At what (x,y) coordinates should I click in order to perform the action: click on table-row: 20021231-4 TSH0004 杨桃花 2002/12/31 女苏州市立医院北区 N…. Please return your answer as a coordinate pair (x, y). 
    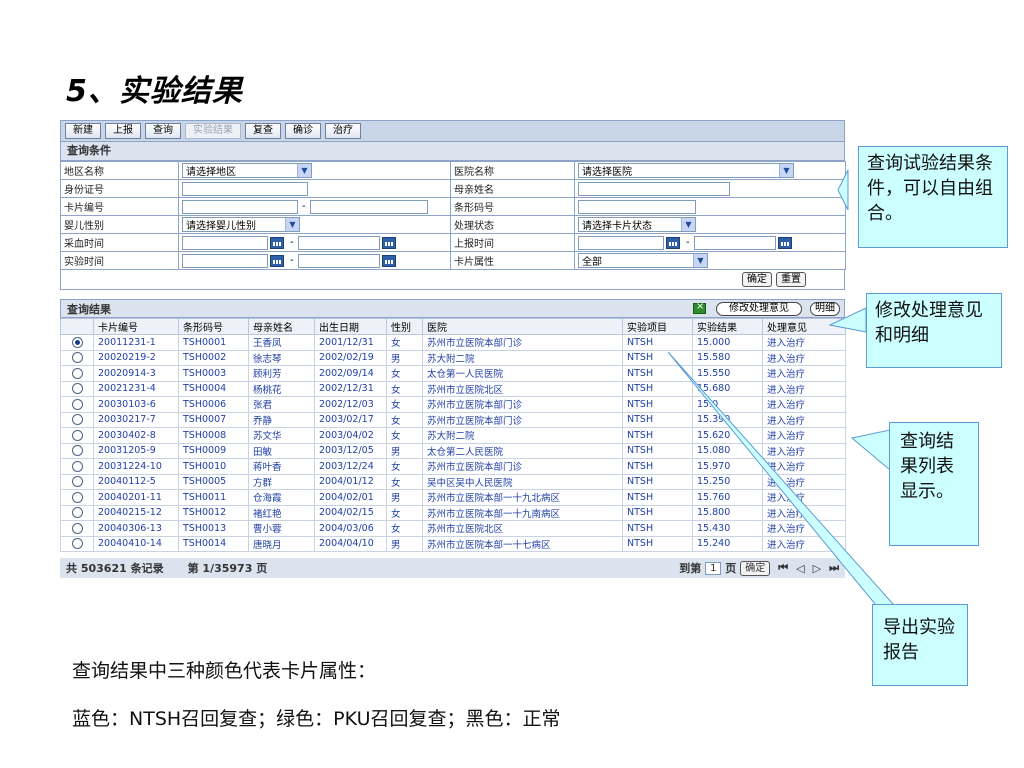
    Looking at the image, I should click on (453, 388).